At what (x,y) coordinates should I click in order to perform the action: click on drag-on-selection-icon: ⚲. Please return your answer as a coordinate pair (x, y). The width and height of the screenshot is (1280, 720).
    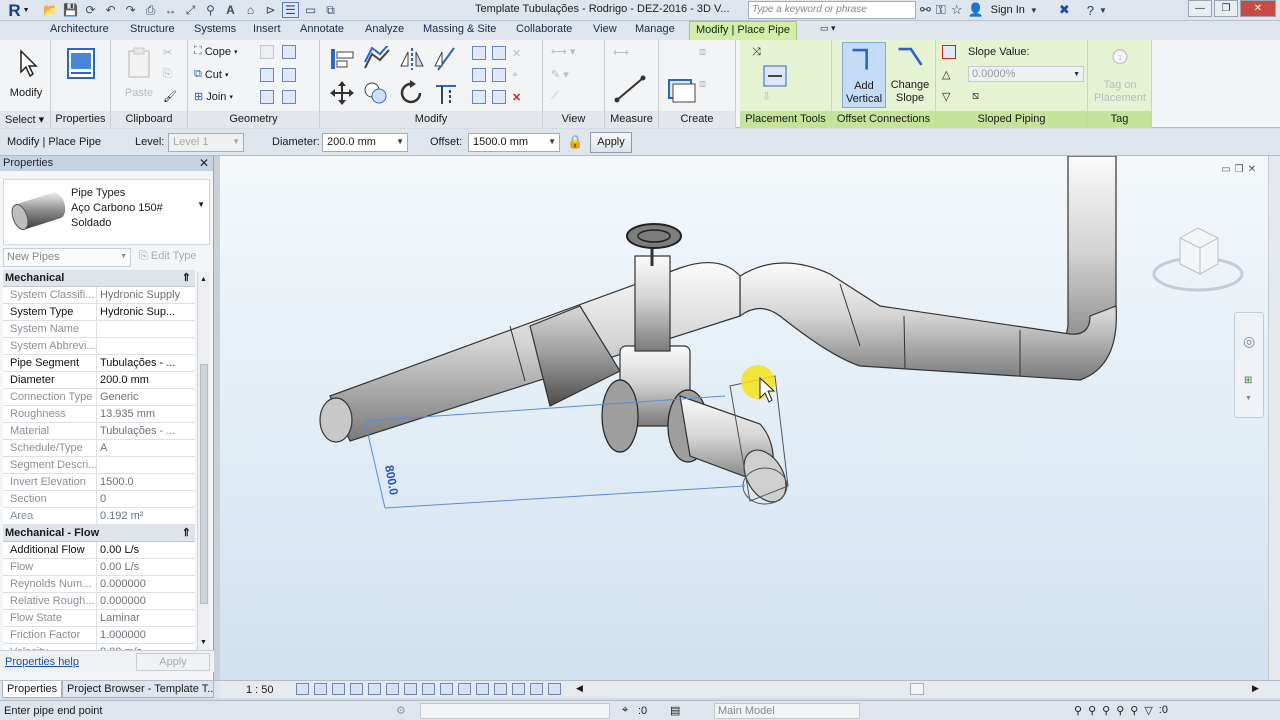
    Looking at the image, I should click on (1134, 710).